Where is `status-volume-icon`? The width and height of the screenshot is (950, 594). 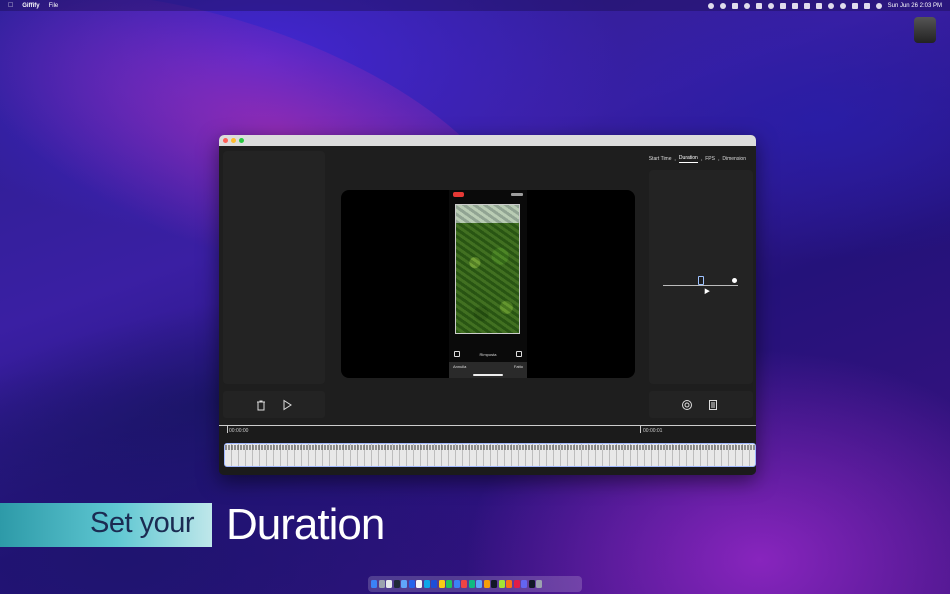 status-volume-icon is located at coordinates (794, 5).